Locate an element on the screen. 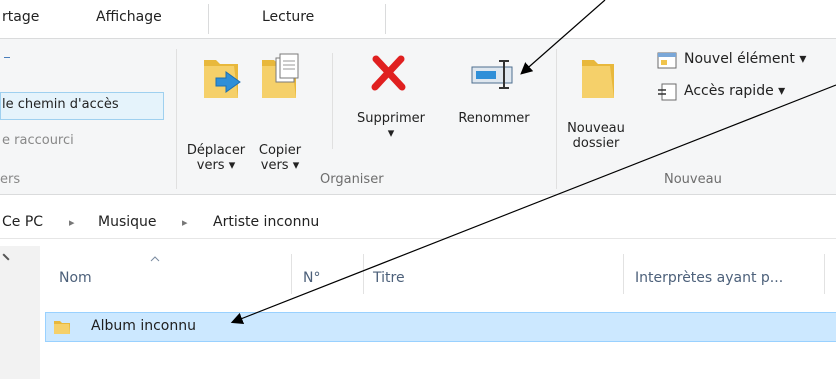  column-header-name: Nom is located at coordinates (75, 278).